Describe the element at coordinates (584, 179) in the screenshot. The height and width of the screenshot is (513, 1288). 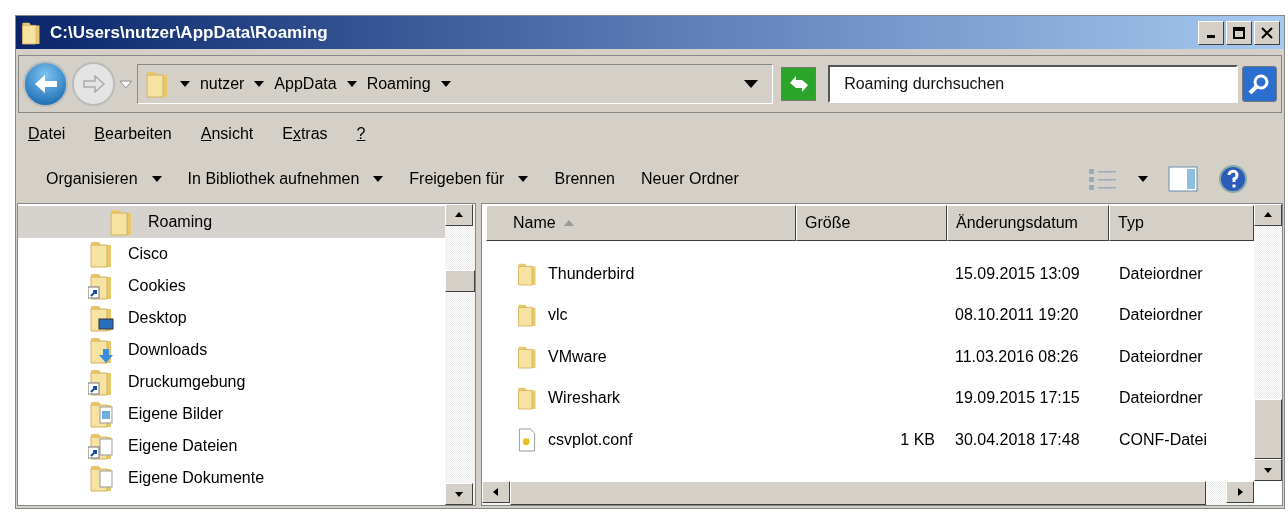
I see `toolbar-button: Brennen` at that location.